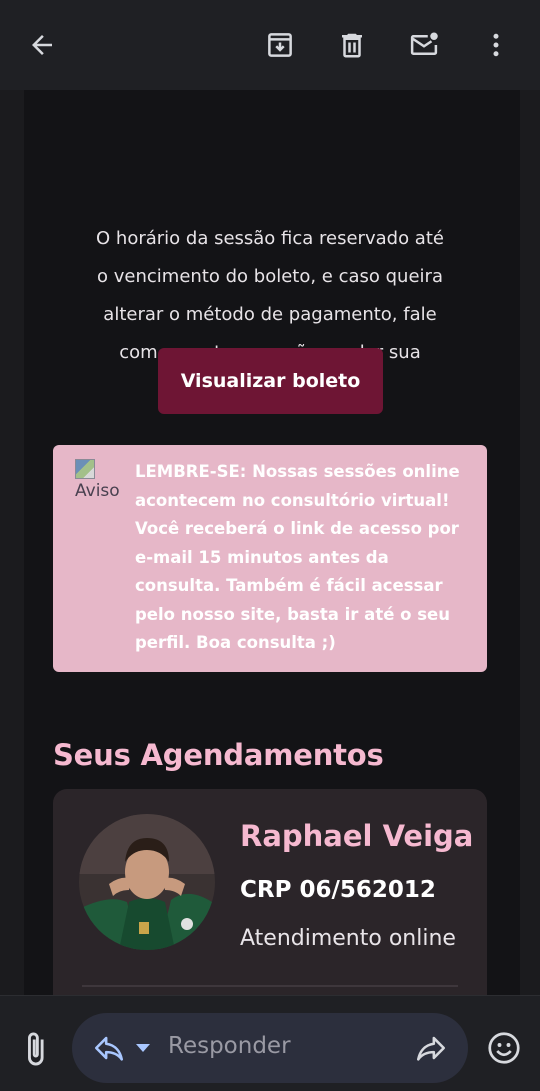  I want to click on psychologist-name: Raphael Veiga, so click(357, 836).